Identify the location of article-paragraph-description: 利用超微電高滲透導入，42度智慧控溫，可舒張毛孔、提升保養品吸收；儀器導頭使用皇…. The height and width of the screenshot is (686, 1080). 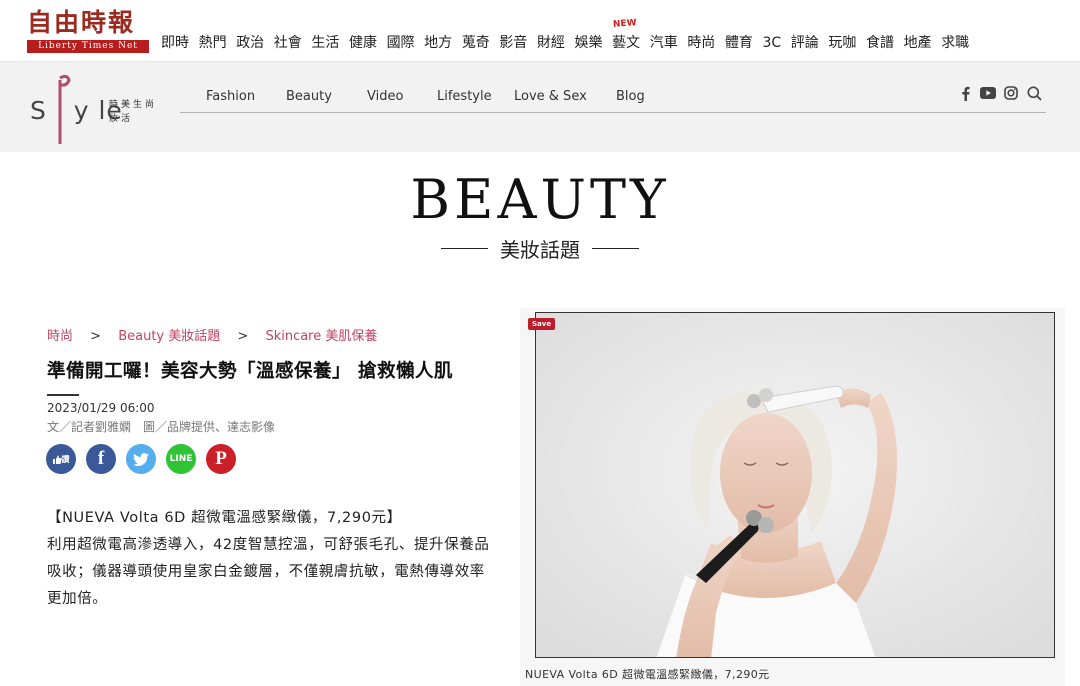
(268, 572).